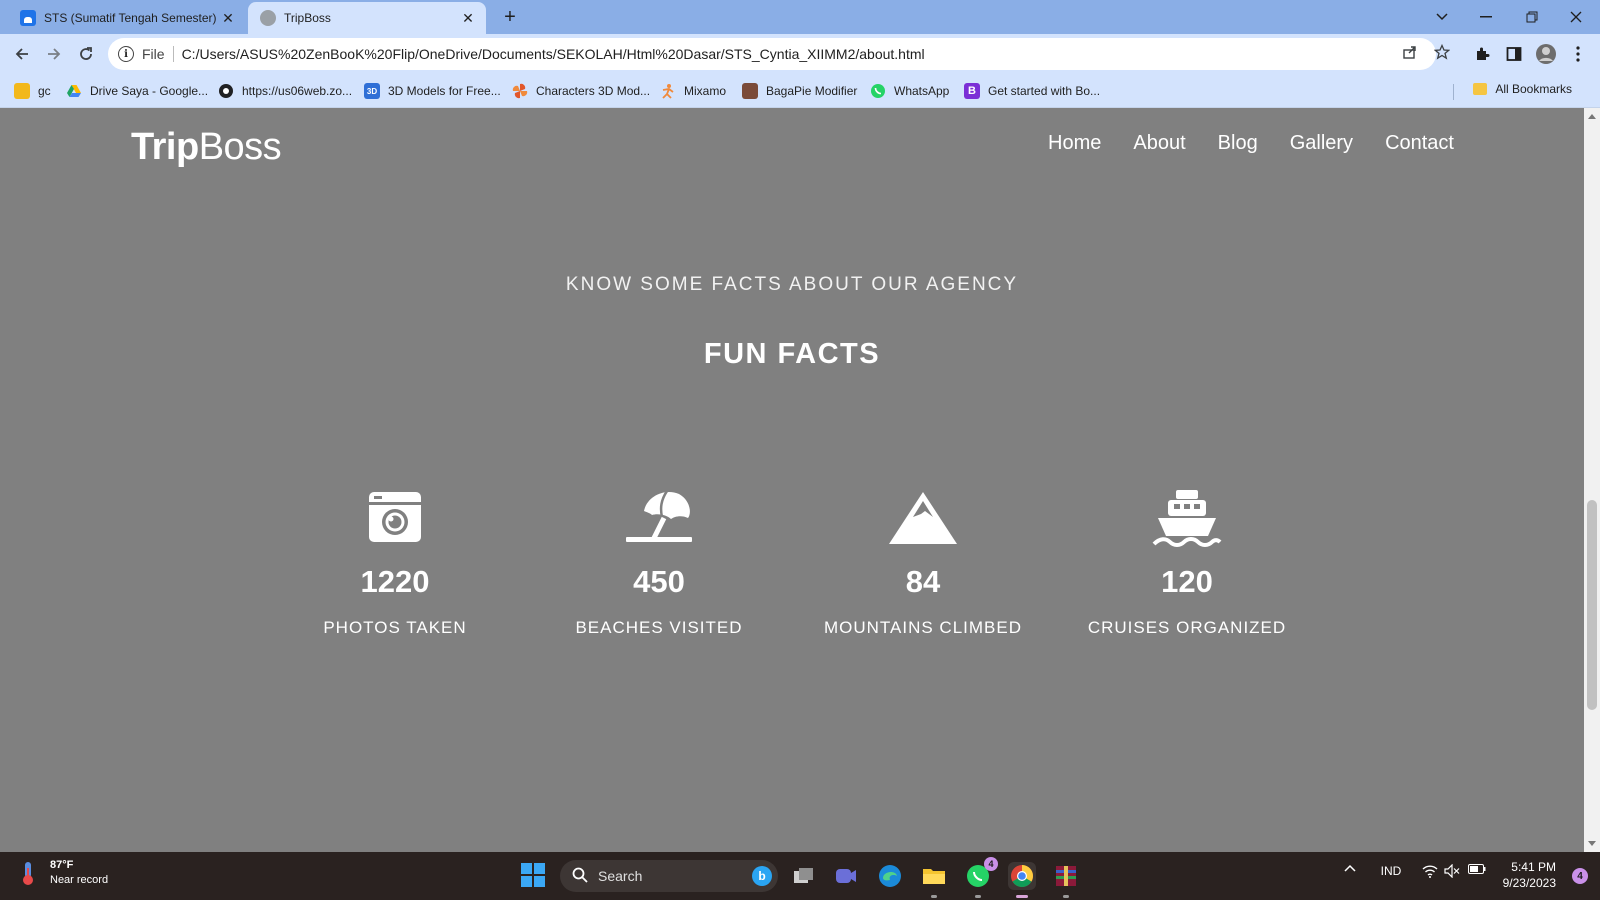  Describe the element at coordinates (307, 18) in the screenshot. I see `tab-title: TripBoss` at that location.